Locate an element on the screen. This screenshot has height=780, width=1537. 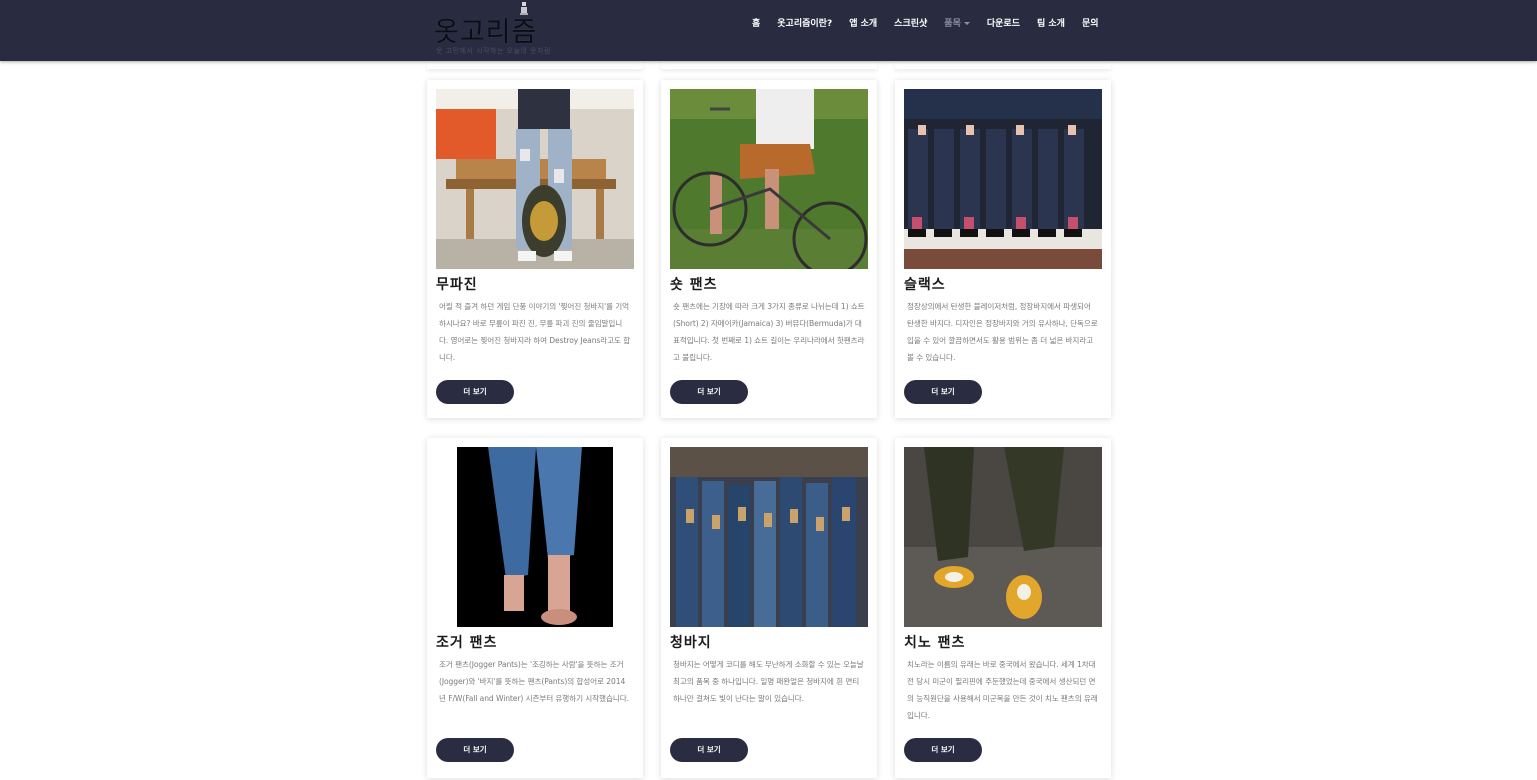
product-title: 무파진 is located at coordinates (457, 285).